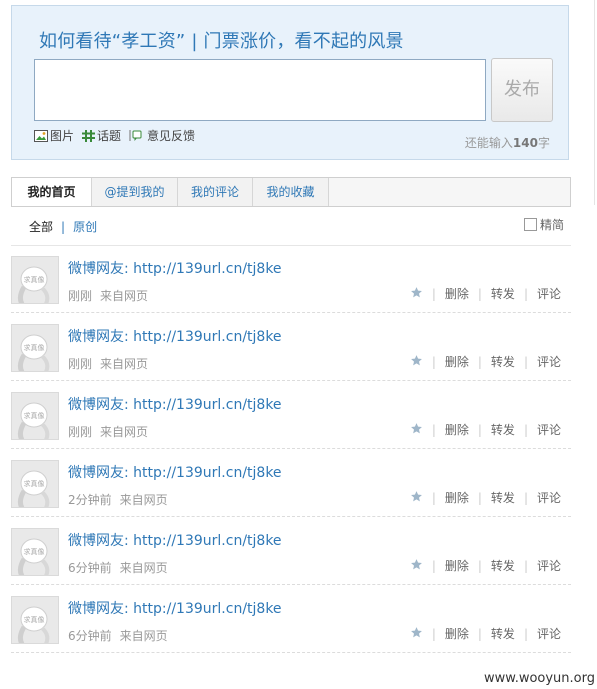 The height and width of the screenshot is (689, 597). I want to click on post-time: 2分钟前, so click(90, 500).